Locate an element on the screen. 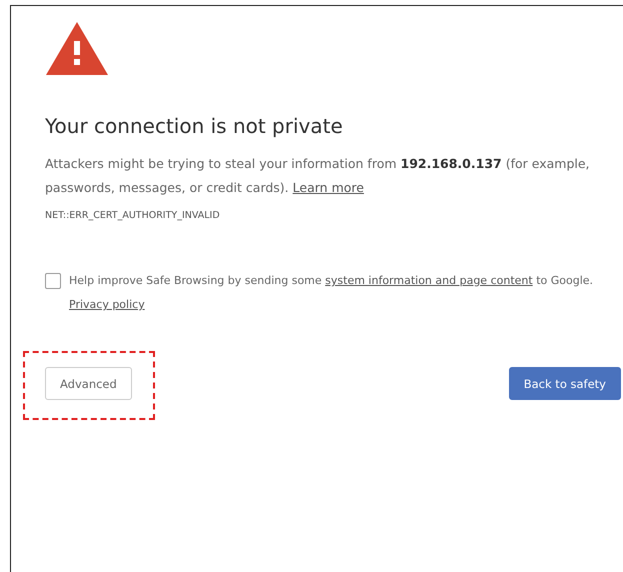 The width and height of the screenshot is (623, 572). system-information-link: system information and page content is located at coordinates (429, 280).